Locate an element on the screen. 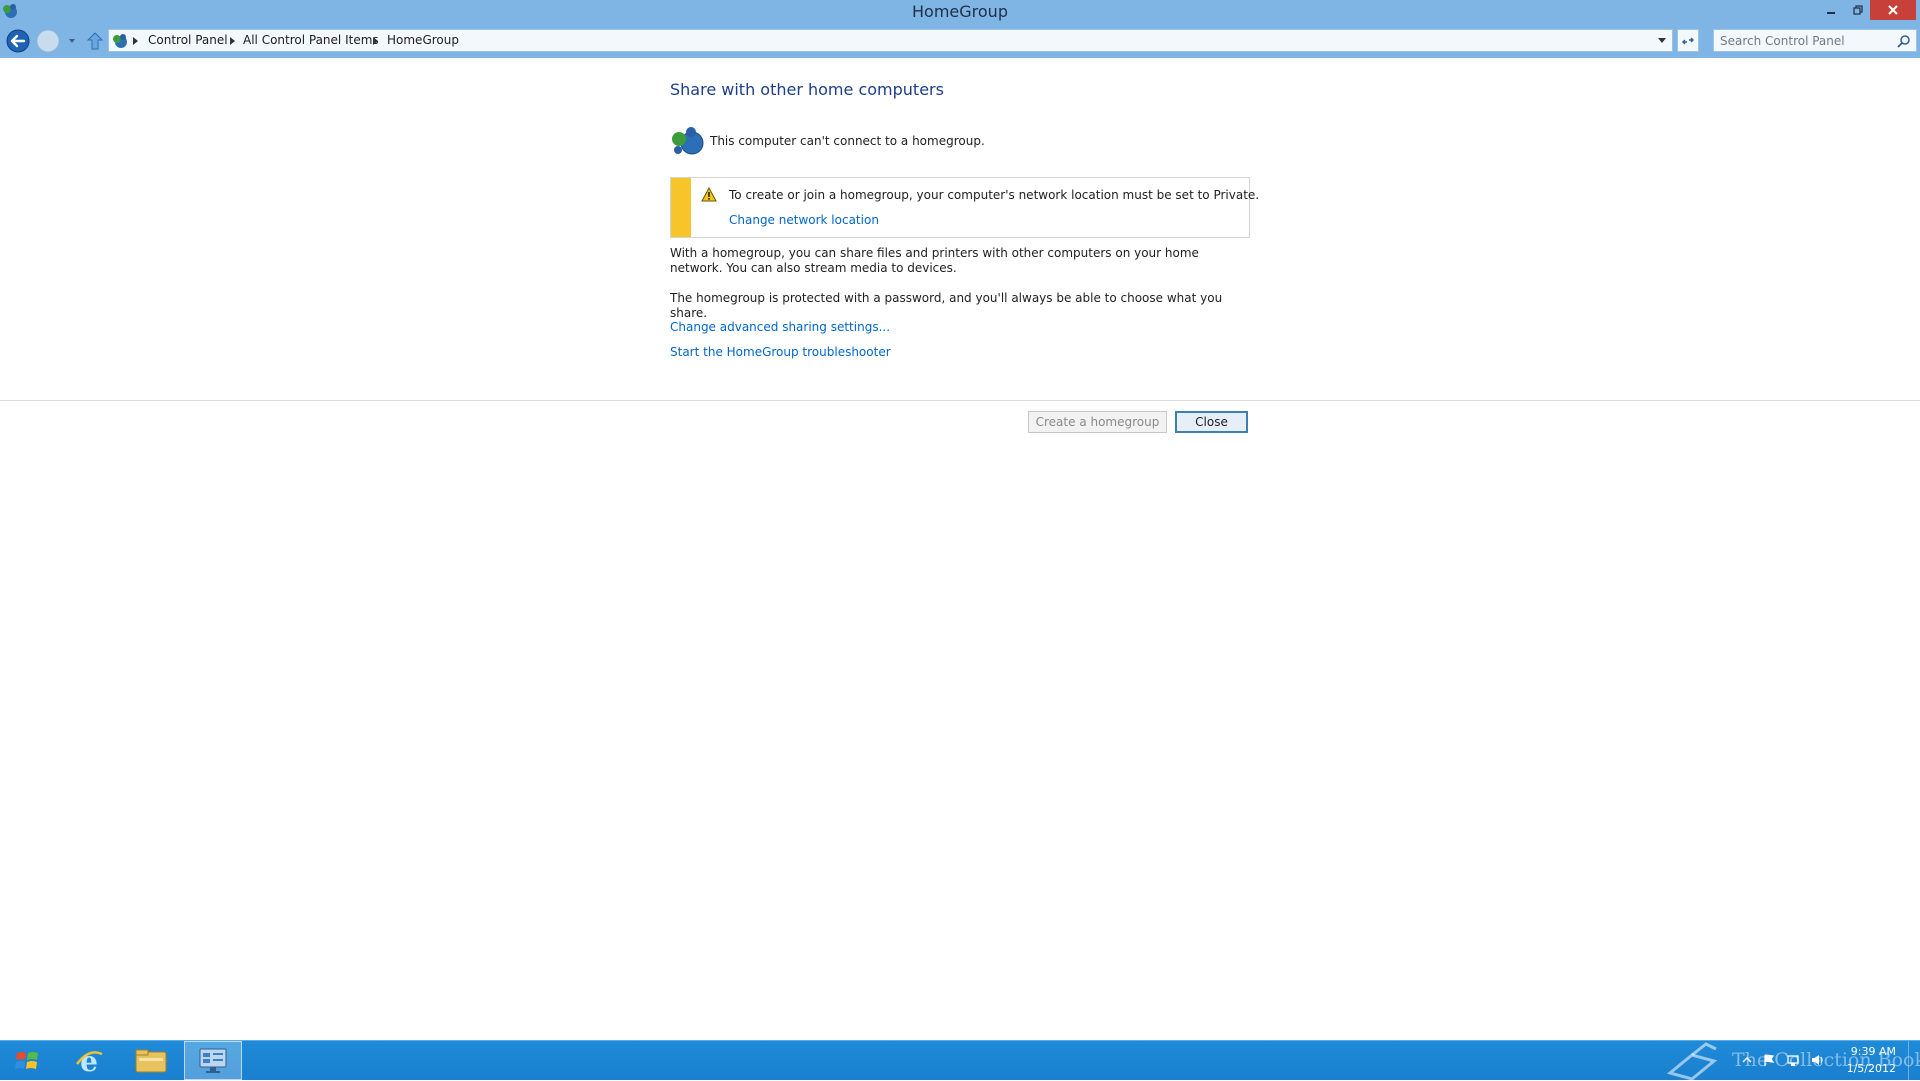 Image resolution: width=1920 pixels, height=1081 pixels. warning-icon is located at coordinates (709, 194).